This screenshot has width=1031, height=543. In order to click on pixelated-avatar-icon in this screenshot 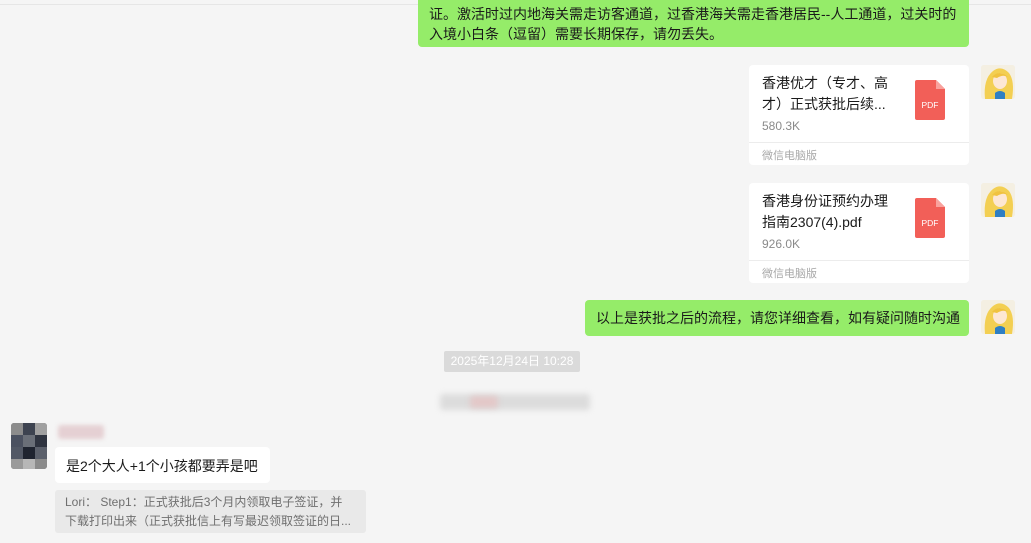, I will do `click(29, 446)`.